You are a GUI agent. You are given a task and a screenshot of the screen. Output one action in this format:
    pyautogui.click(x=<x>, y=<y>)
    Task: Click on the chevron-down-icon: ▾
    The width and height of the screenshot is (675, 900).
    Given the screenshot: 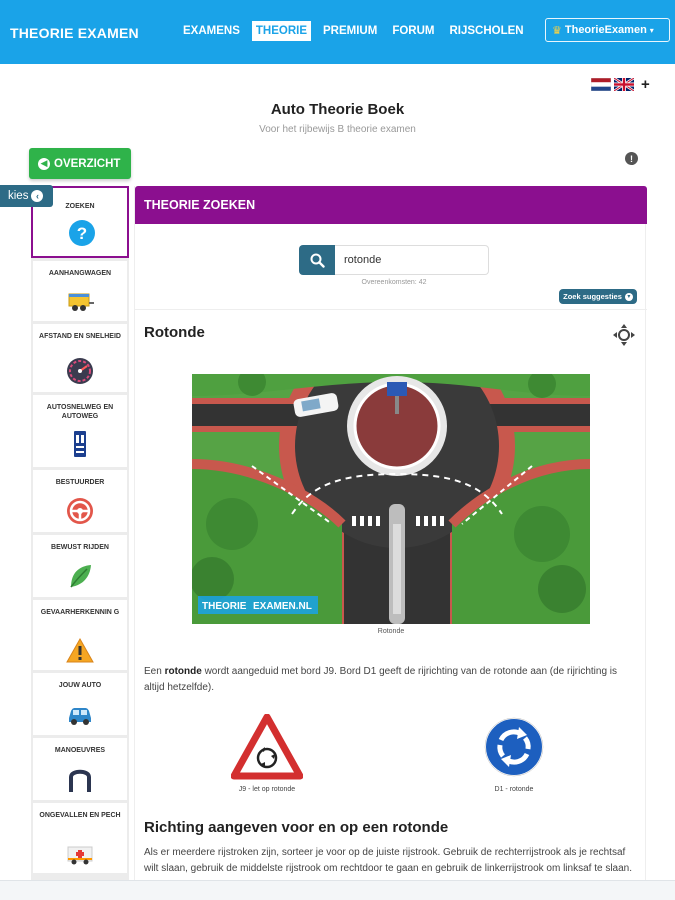 What is the action you would take?
    pyautogui.click(x=628, y=296)
    